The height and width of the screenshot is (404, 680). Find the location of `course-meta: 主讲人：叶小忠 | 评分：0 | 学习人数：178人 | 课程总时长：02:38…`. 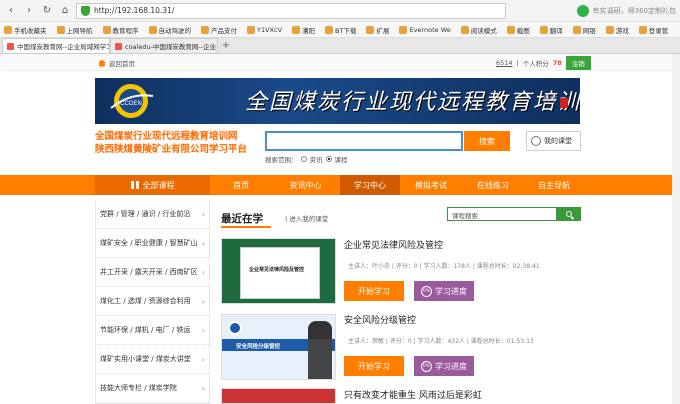

course-meta: 主讲人：叶小忠 | 评分：0 | 学习人数：178人 | 课程总时长：02:38… is located at coordinates (444, 266).